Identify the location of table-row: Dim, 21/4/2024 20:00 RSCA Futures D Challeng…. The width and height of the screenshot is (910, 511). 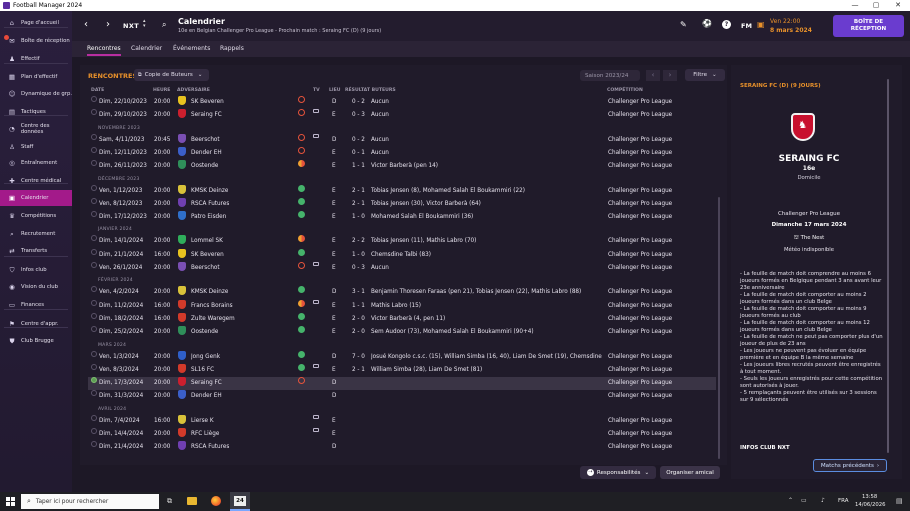
(402, 447).